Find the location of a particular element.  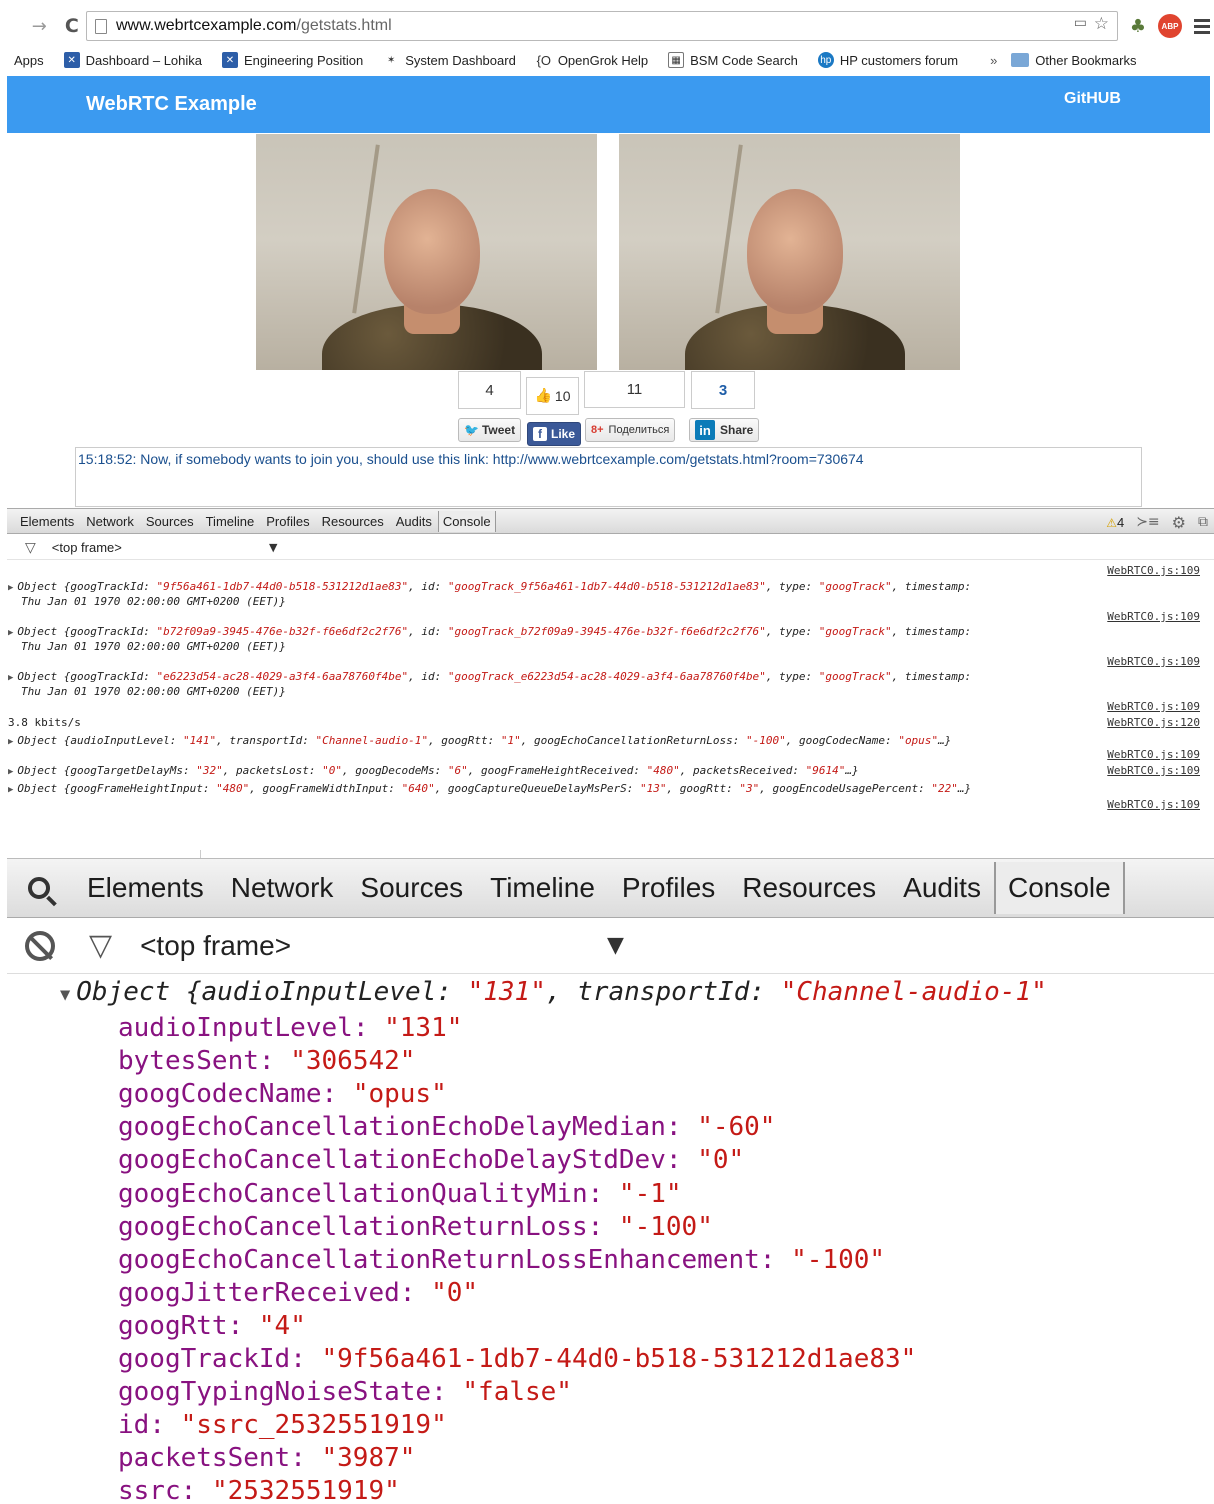

jira-icon: ✕ is located at coordinates (71, 60).